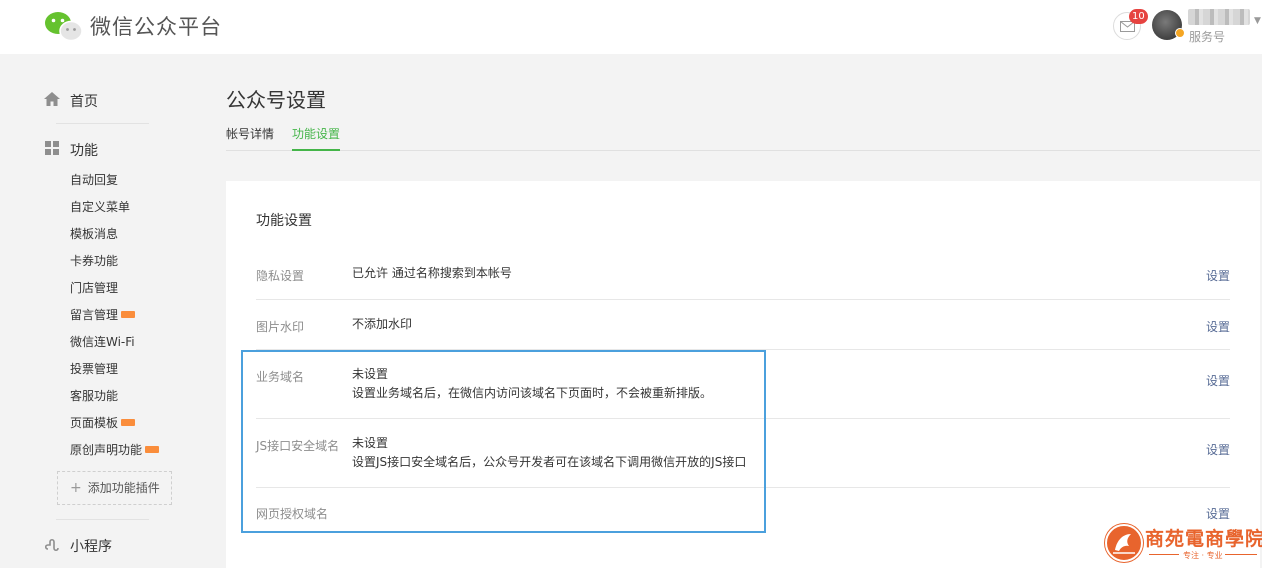 This screenshot has height=568, width=1262. What do you see at coordinates (1138, 16) in the screenshot?
I see `notification-badge: 10` at bounding box center [1138, 16].